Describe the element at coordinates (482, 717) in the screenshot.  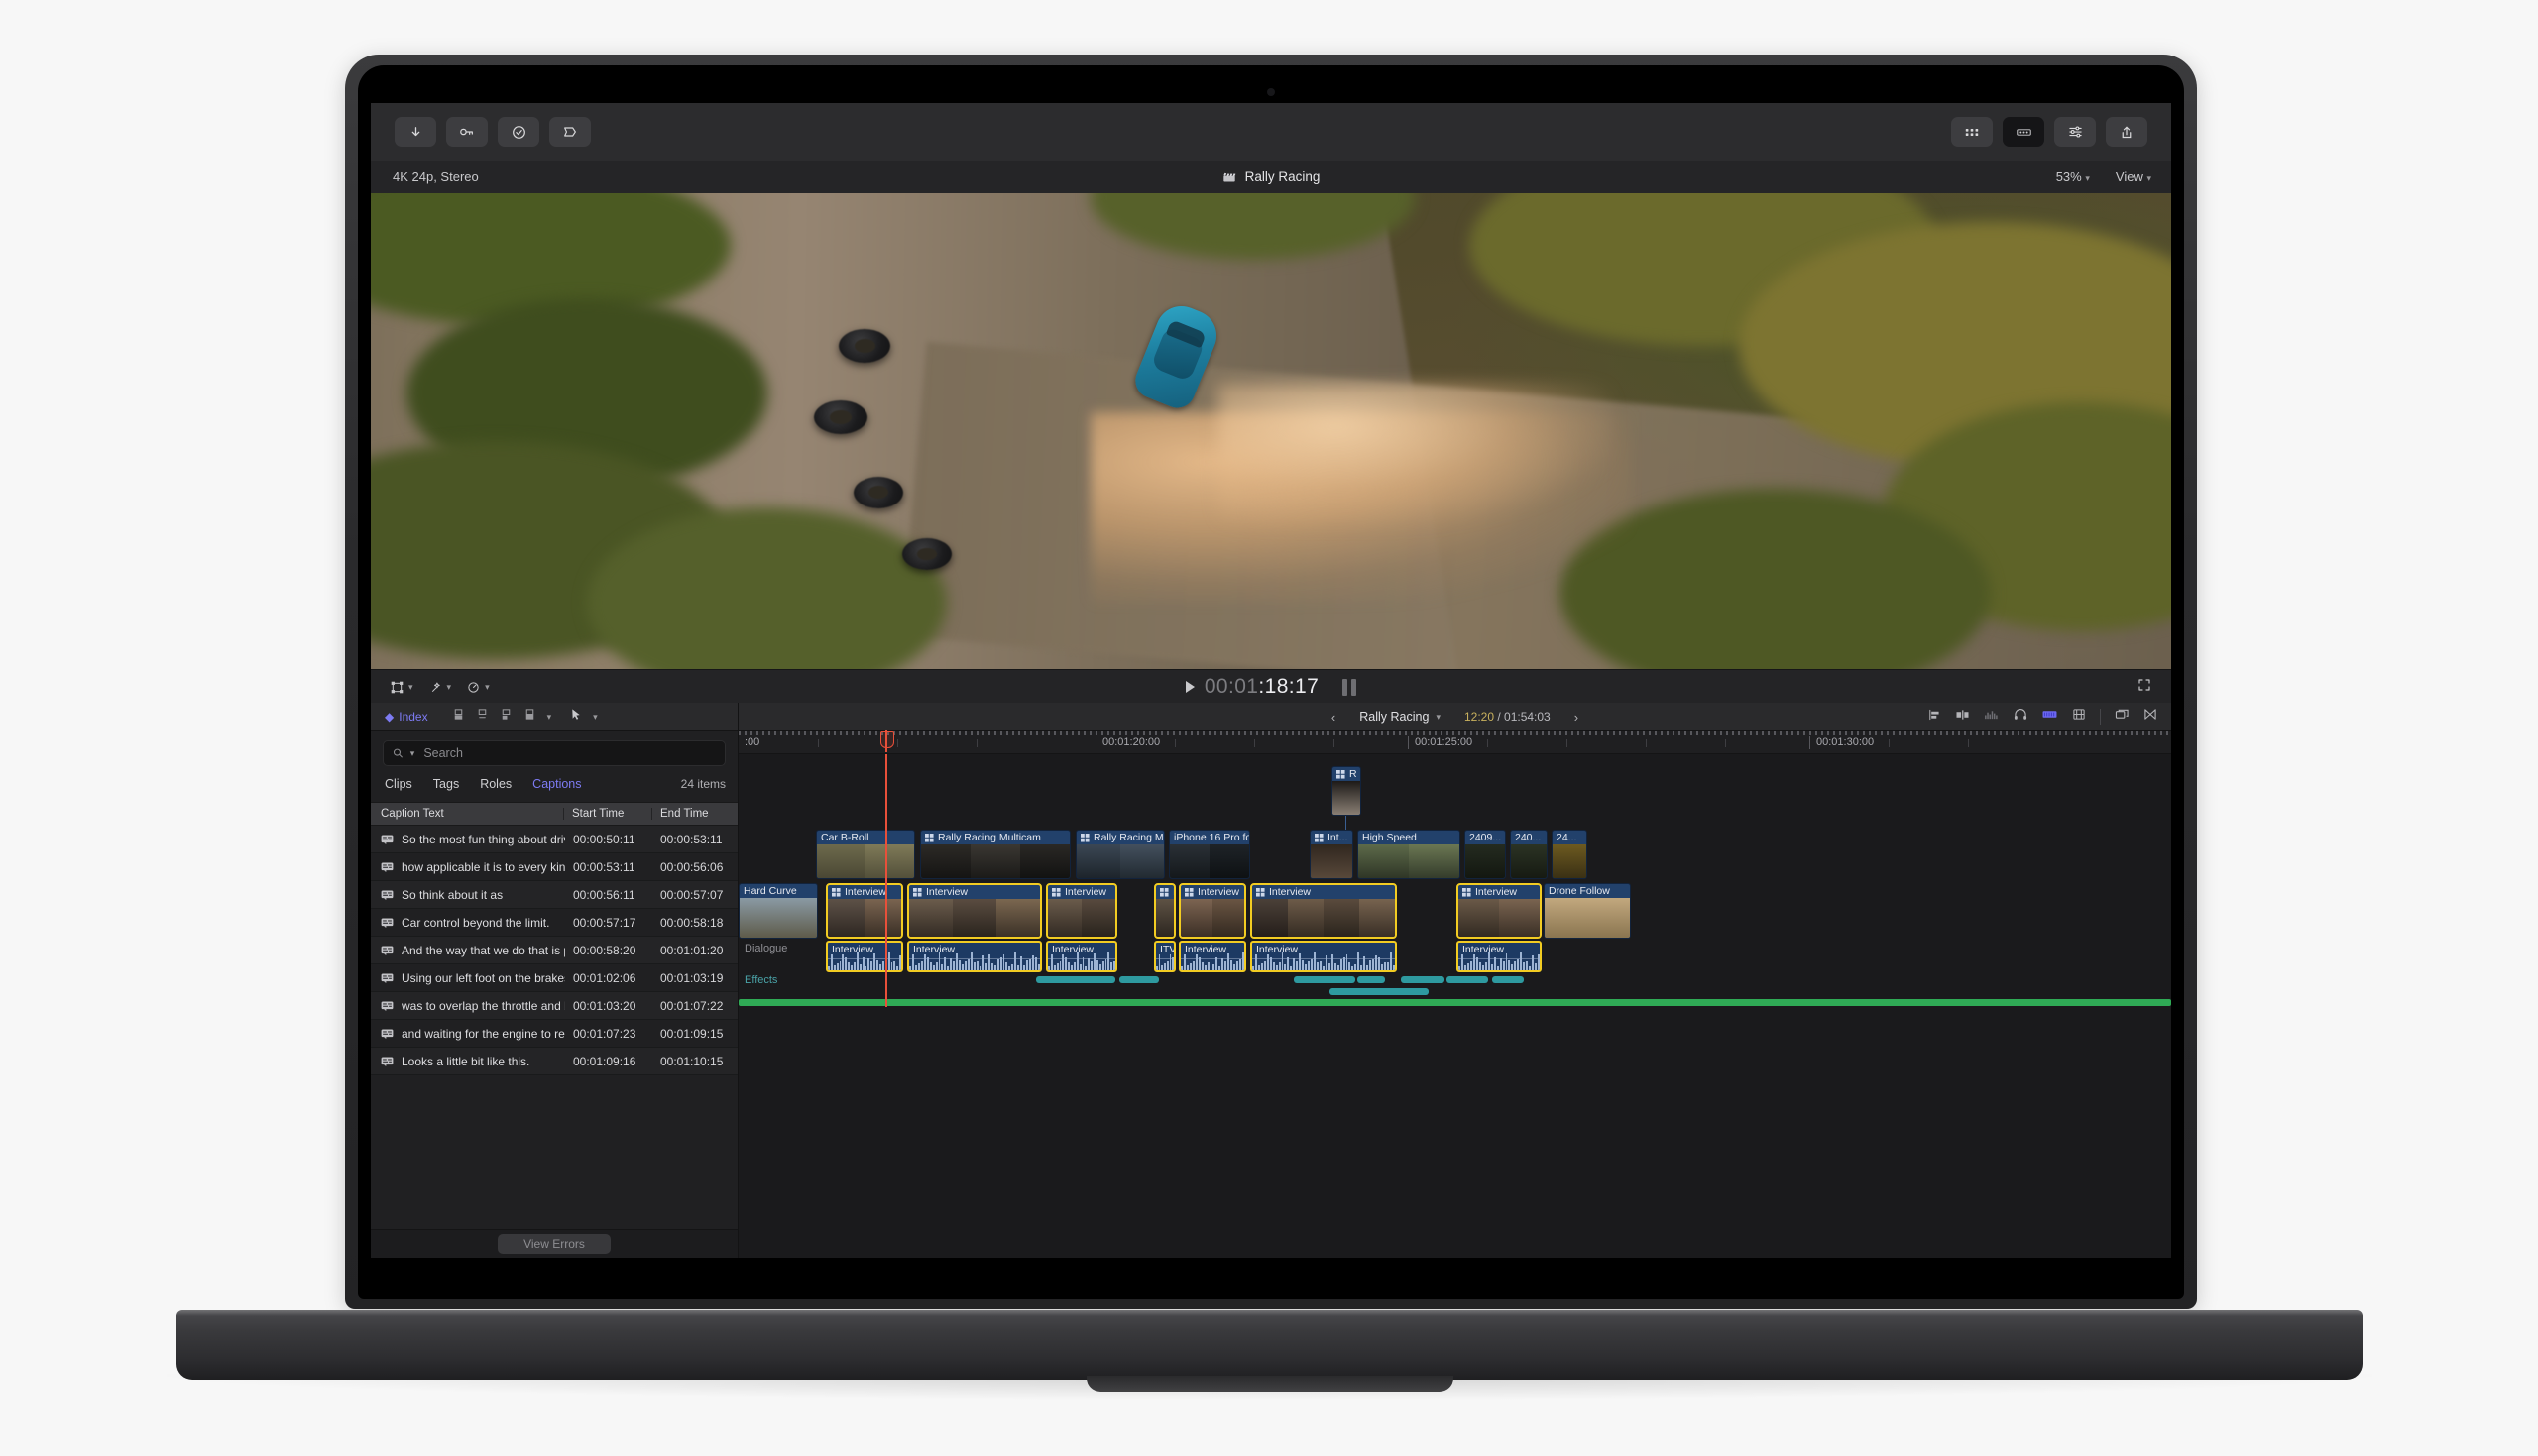
I see `clip-appearance-medium-button` at that location.